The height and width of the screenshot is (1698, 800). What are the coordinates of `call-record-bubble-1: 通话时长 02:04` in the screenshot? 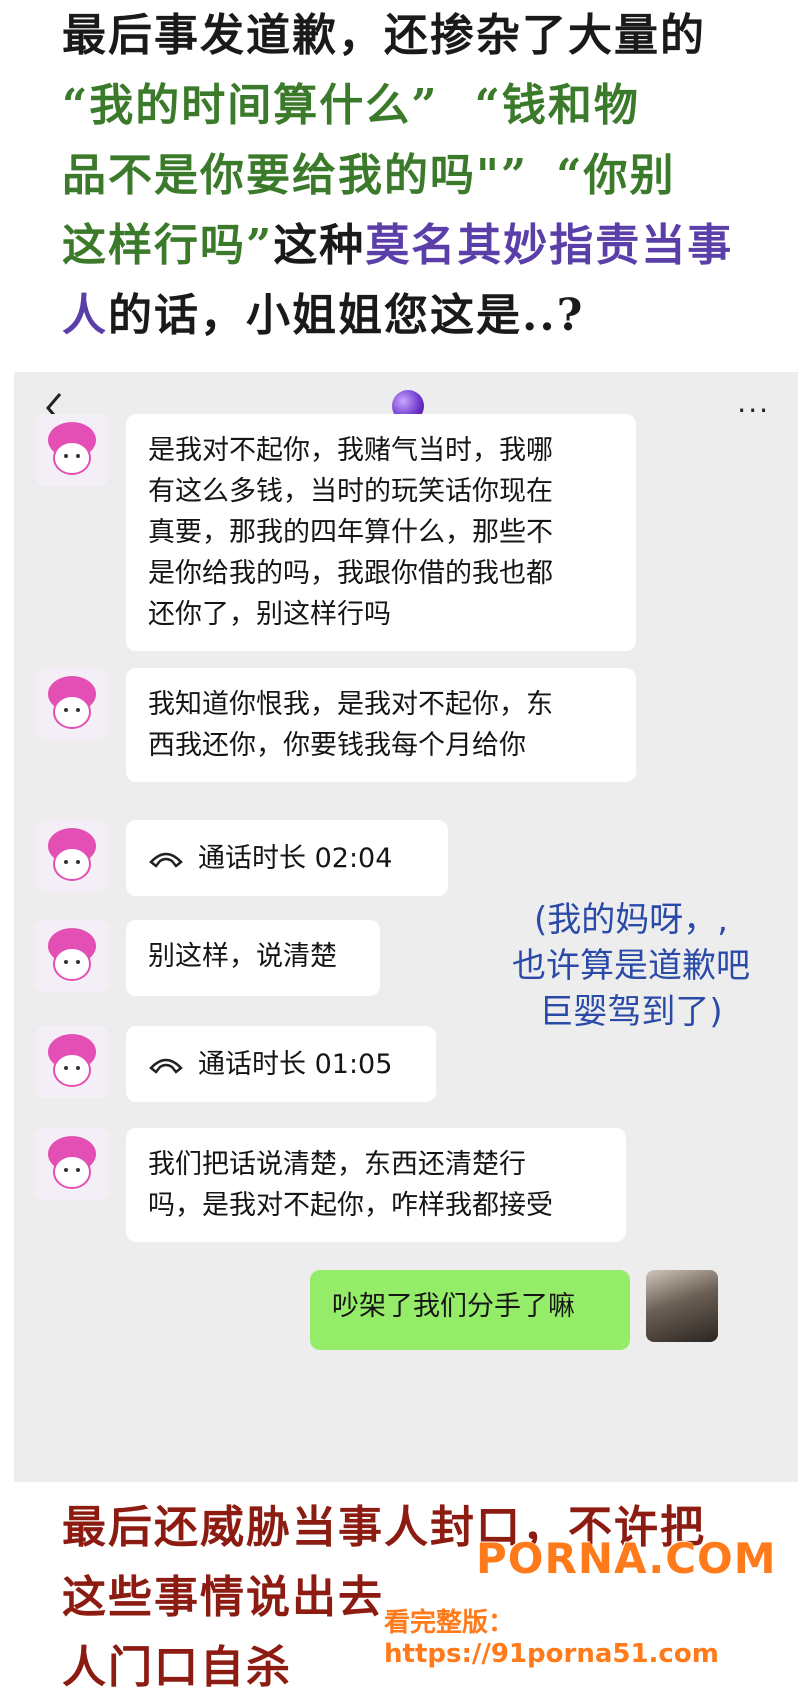 It's located at (287, 858).